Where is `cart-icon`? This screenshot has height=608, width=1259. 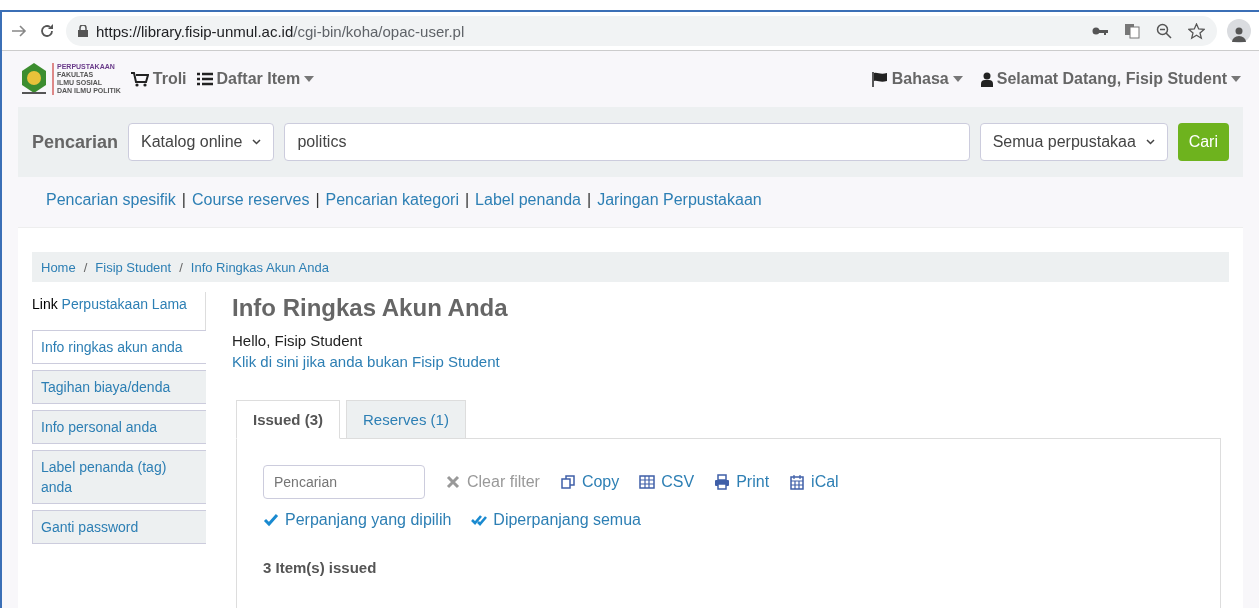
cart-icon is located at coordinates (139, 79).